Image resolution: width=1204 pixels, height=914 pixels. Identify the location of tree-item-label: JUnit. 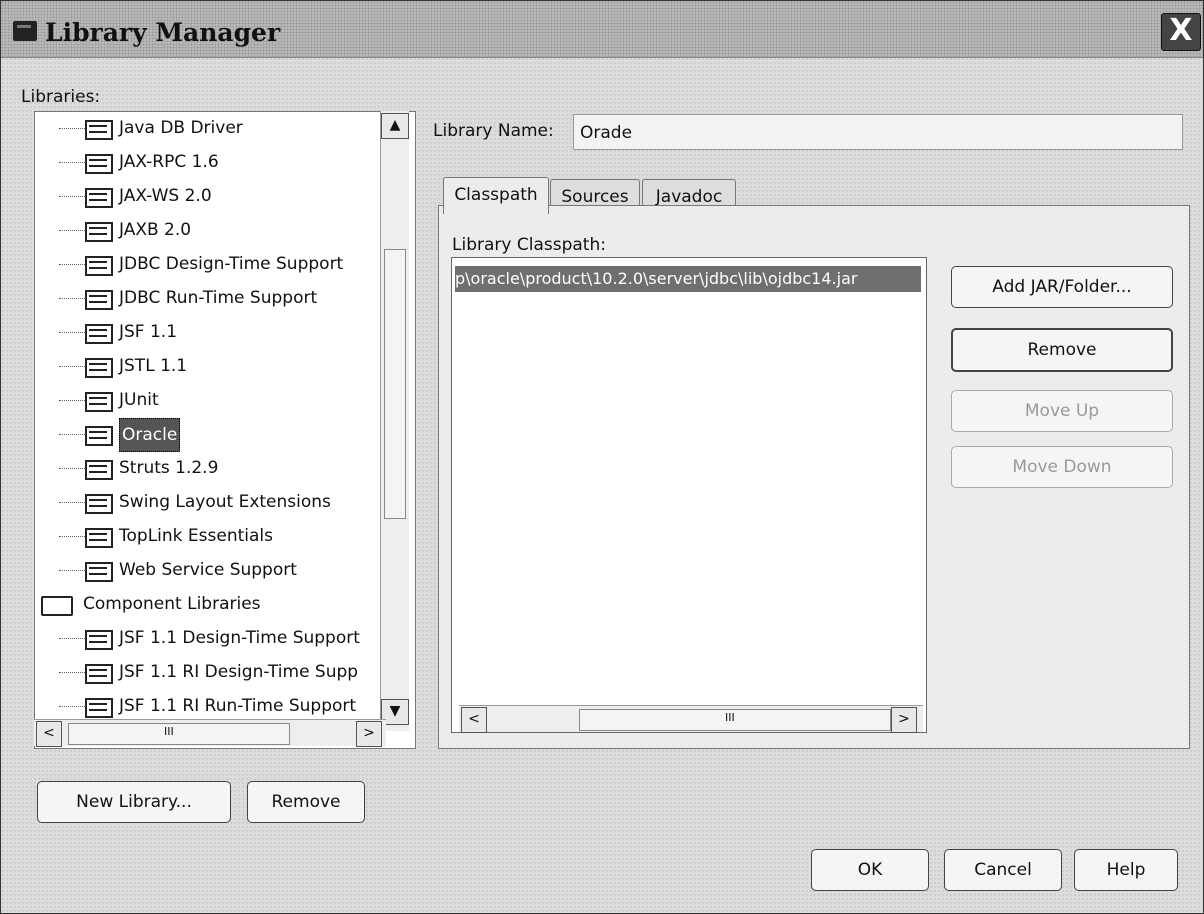
(139, 400).